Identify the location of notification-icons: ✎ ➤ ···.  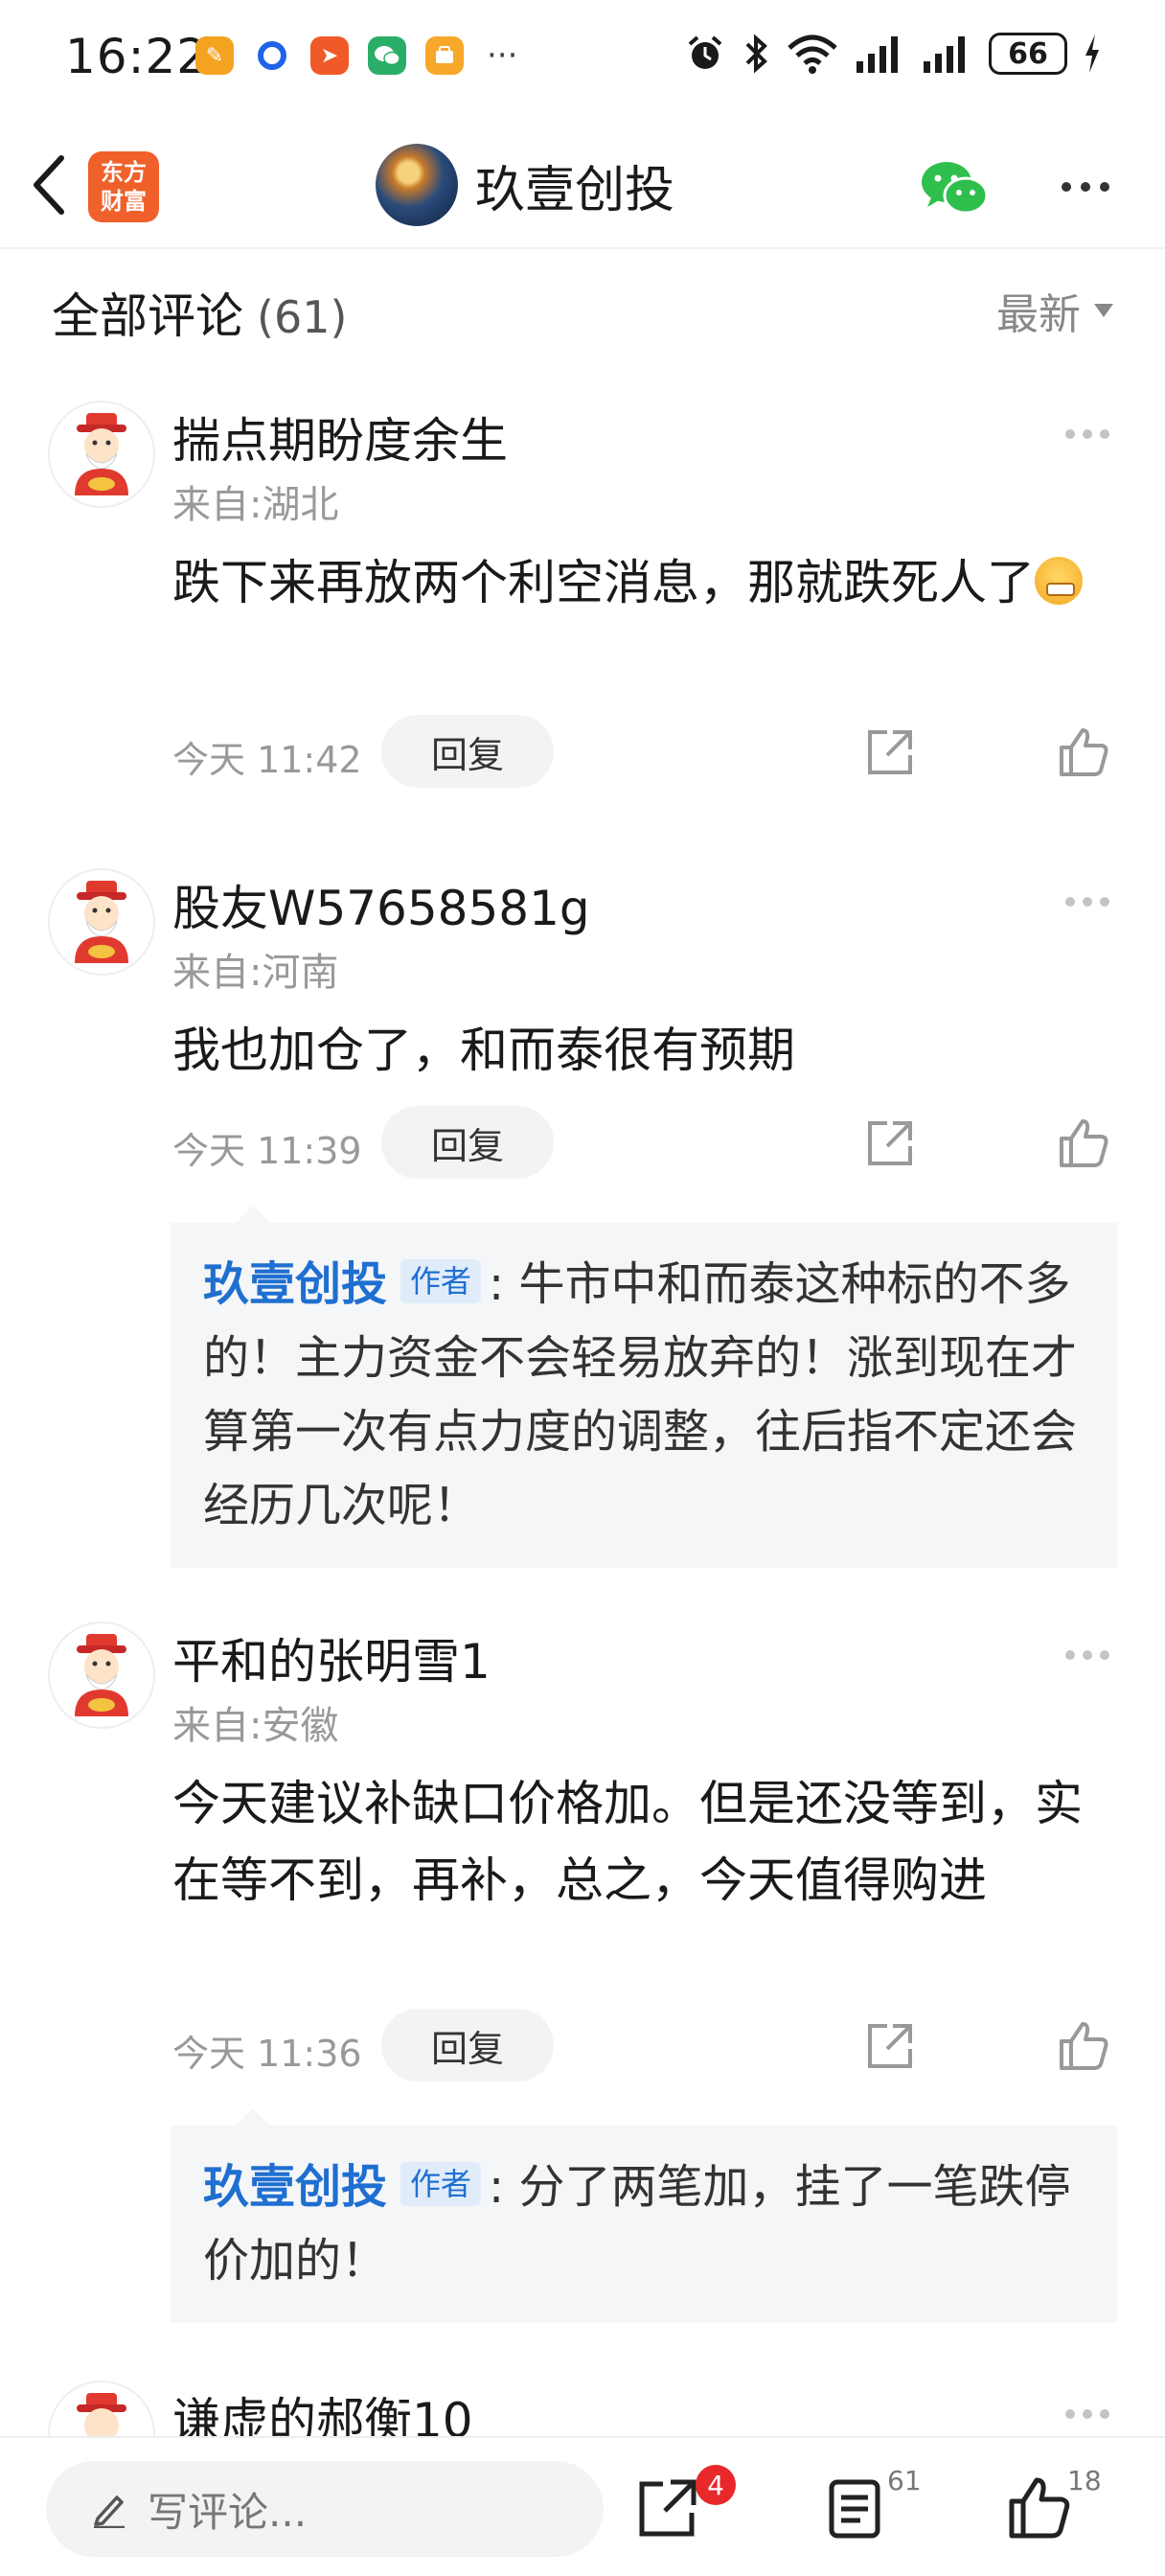
(356, 55).